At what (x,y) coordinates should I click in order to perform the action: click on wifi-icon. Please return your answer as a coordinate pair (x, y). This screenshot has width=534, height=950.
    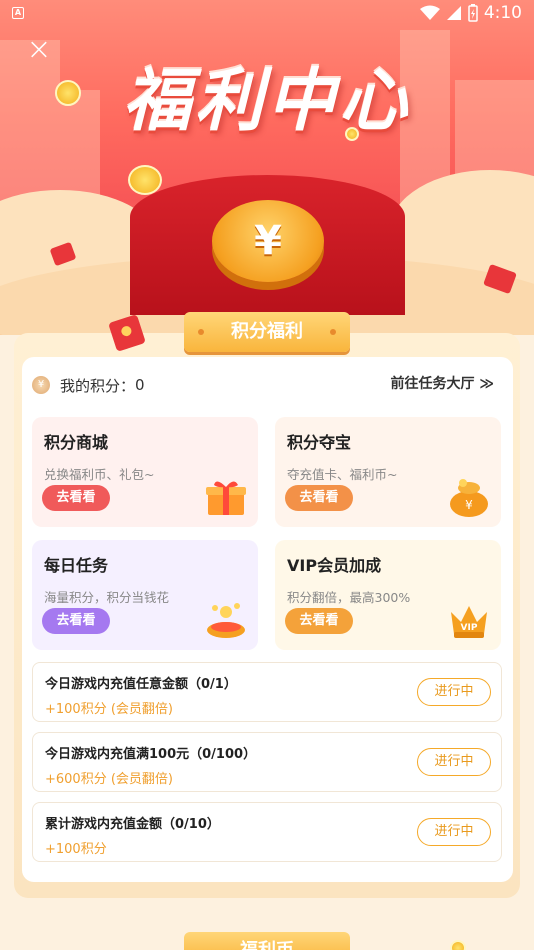
    Looking at the image, I should click on (429, 12).